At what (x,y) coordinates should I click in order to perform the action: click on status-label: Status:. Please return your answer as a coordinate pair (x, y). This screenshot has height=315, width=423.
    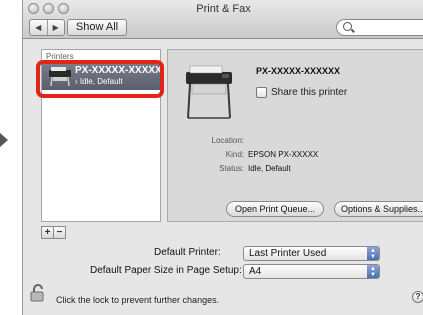
    Looking at the image, I should click on (231, 168).